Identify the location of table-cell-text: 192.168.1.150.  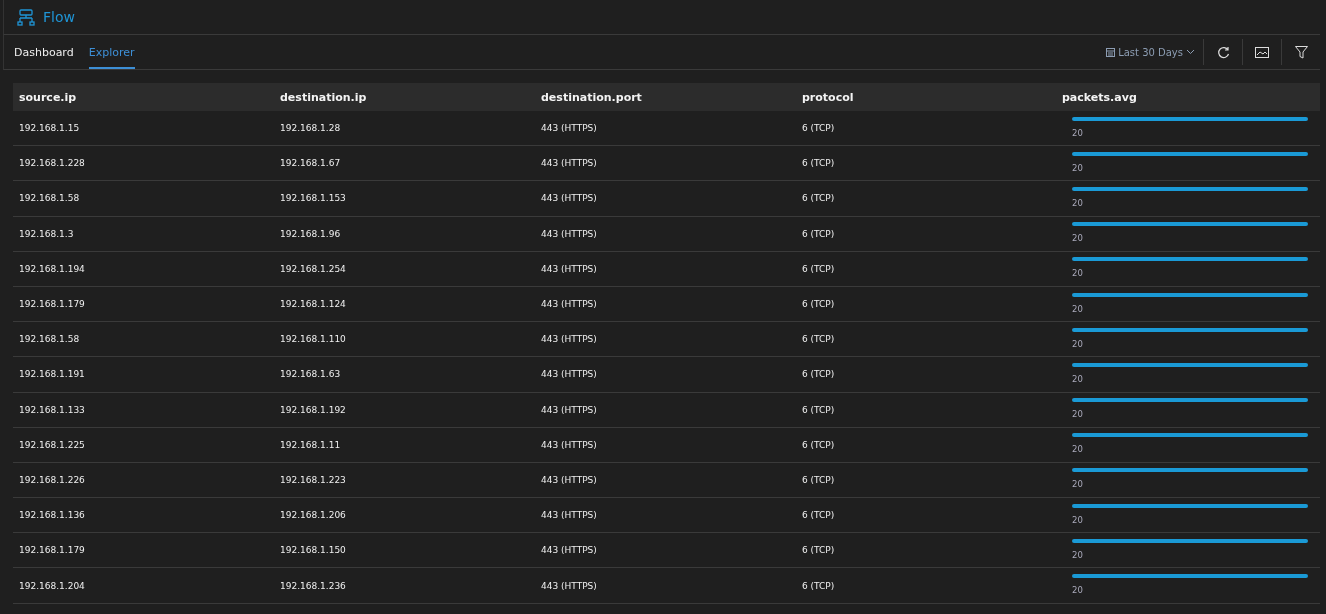
(313, 550).